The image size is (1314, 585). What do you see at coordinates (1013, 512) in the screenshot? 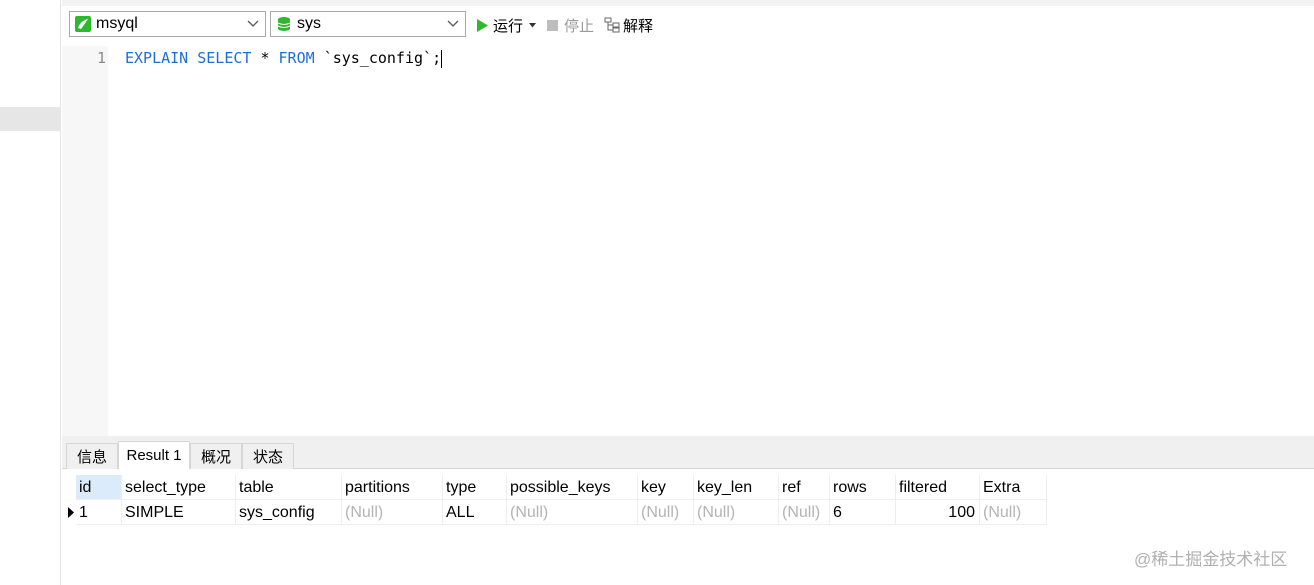
I see `cell-extra: (Null)` at bounding box center [1013, 512].